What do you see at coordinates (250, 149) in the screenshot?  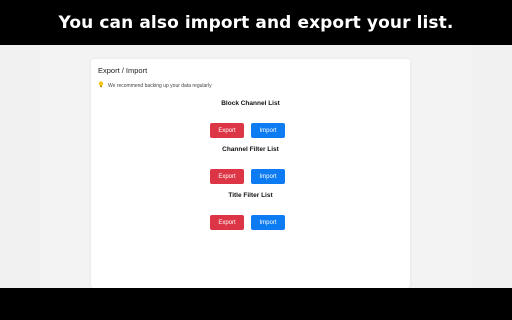 I see `section-title-channel-filter: Channel Filter List` at bounding box center [250, 149].